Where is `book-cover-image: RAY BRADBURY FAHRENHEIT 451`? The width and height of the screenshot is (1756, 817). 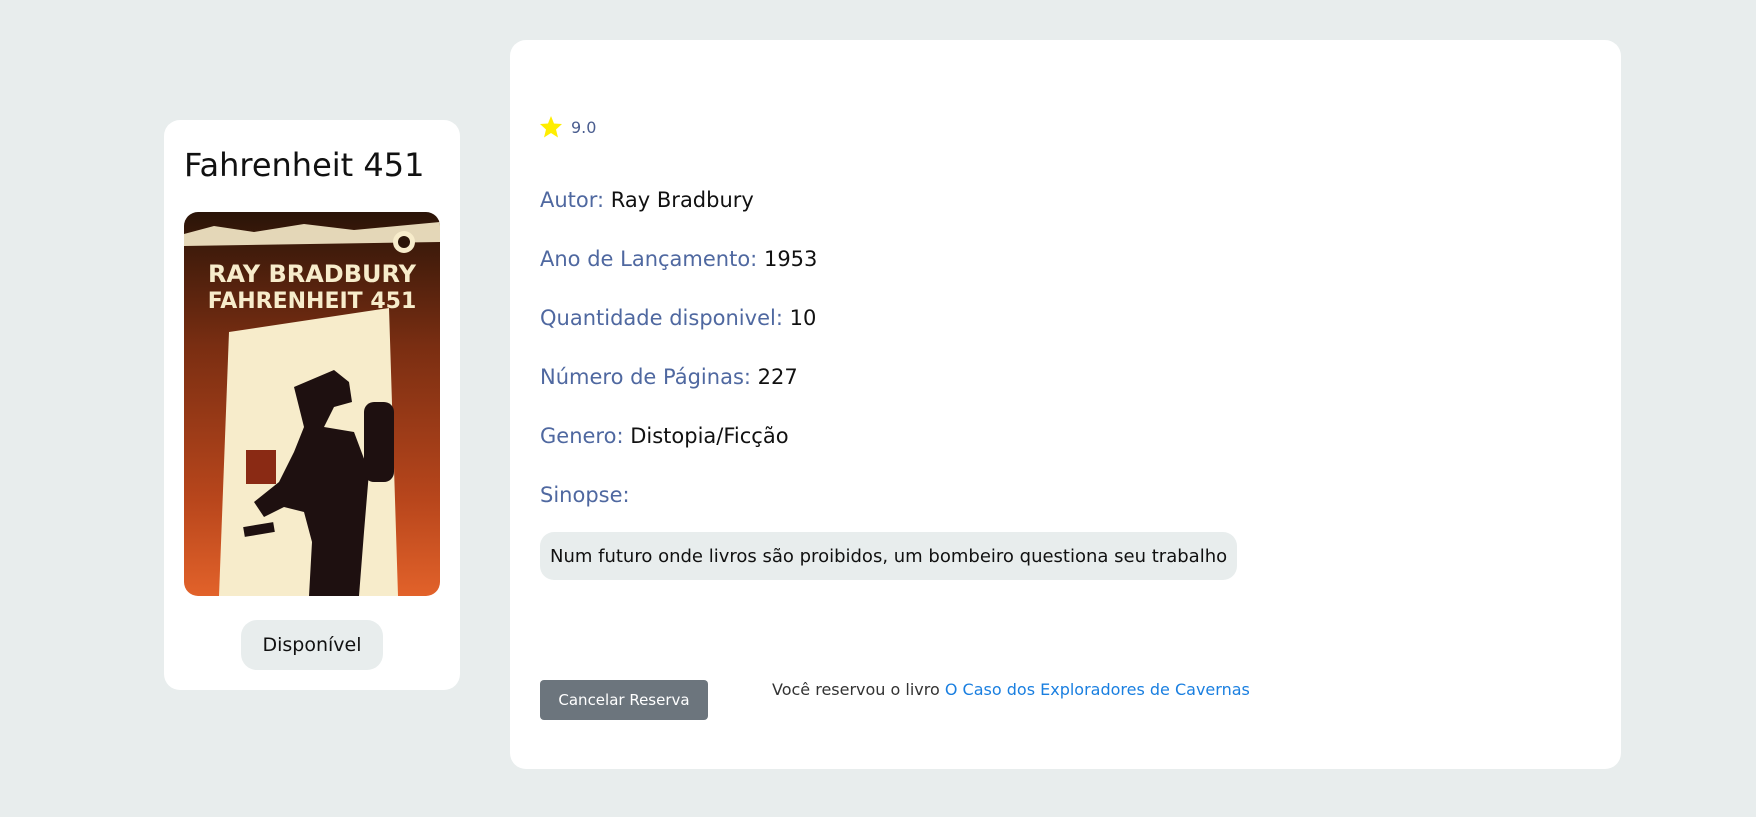
book-cover-image: RAY BRADBURY FAHRENHEIT 451 is located at coordinates (312, 404).